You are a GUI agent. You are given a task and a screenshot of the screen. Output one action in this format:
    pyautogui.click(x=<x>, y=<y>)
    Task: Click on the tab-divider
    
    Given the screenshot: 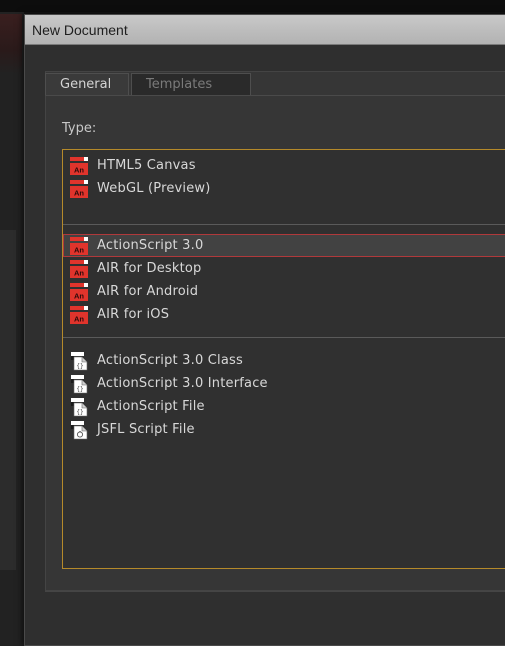 What is the action you would take?
    pyautogui.click(x=275, y=95)
    